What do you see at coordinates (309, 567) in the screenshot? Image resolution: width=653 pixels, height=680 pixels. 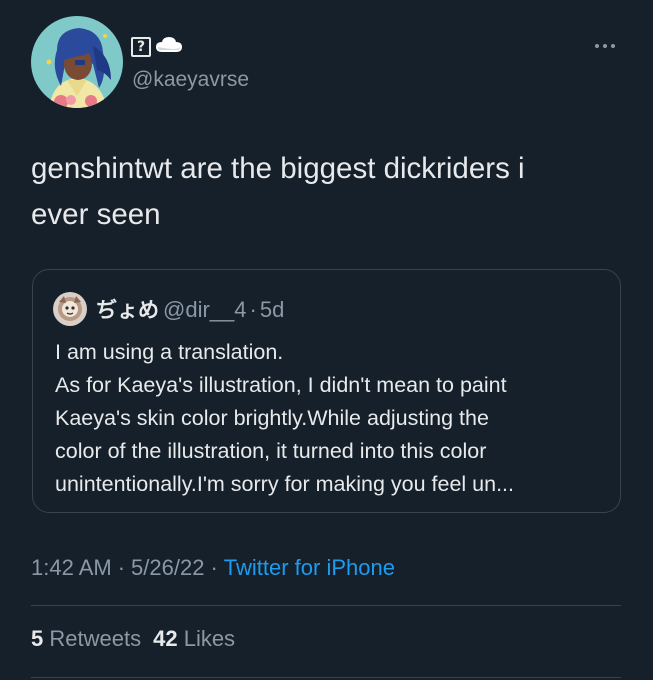 I see `tweet-source-link: Twitter for iPhone` at bounding box center [309, 567].